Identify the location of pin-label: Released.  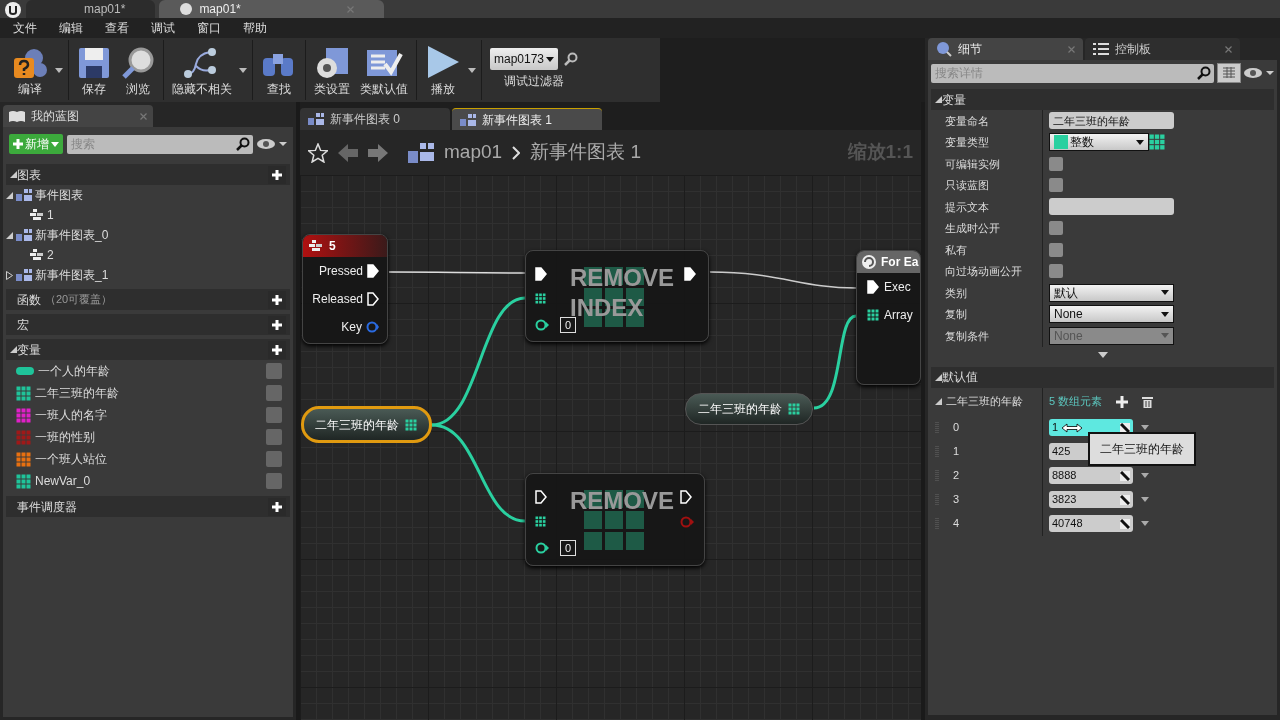
(337, 299).